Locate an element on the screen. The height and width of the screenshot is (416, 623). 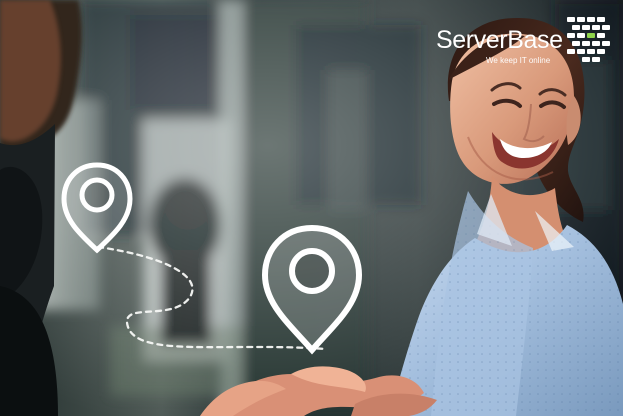
brand-tagline: We keep IT online is located at coordinates (518, 60).